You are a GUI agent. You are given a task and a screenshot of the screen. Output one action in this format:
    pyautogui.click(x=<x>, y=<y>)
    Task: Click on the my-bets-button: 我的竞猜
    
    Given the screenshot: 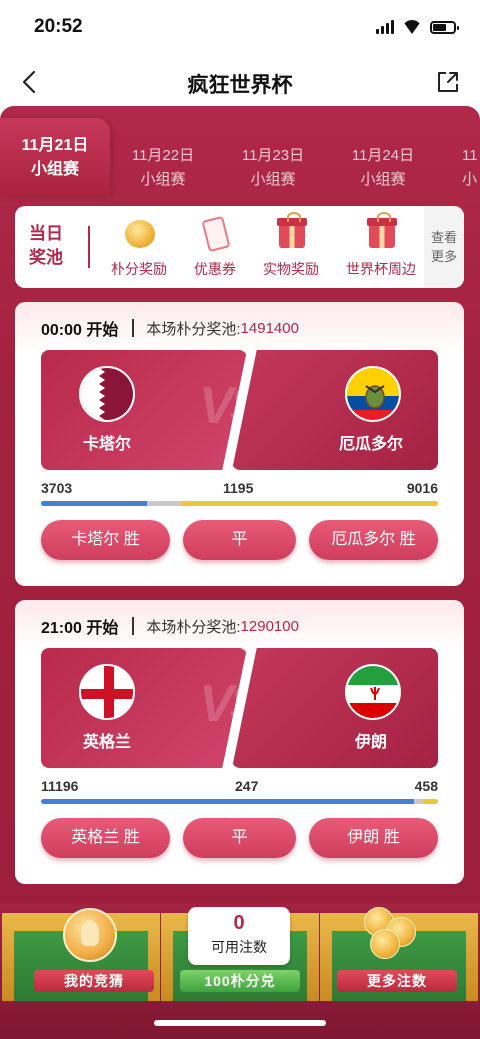 What is the action you would take?
    pyautogui.click(x=94, y=981)
    